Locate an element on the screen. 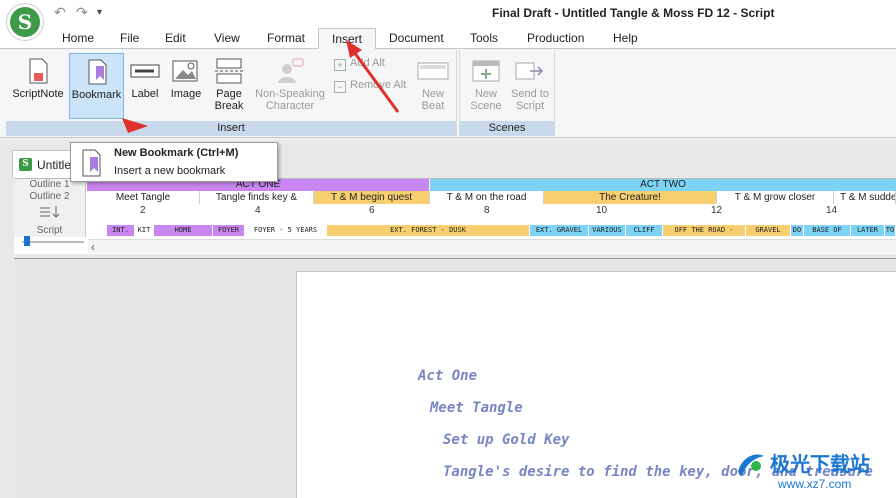 The image size is (896, 498). scene-block-label: OFF THE ROAD - is located at coordinates (704, 230).